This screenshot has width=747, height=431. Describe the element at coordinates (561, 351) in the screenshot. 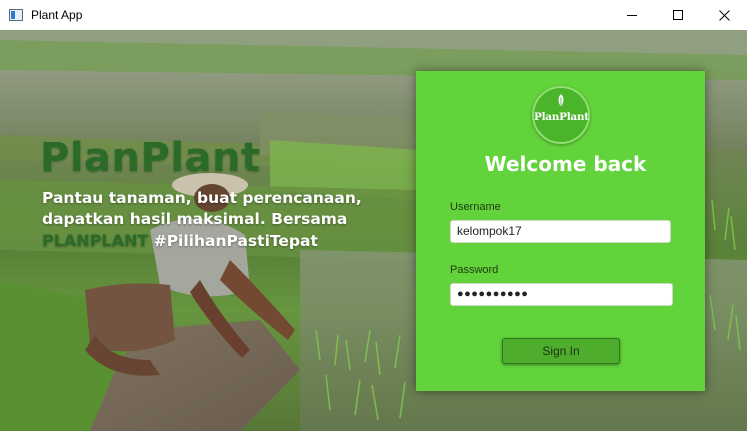

I see `sign-in-button: Sign In` at that location.